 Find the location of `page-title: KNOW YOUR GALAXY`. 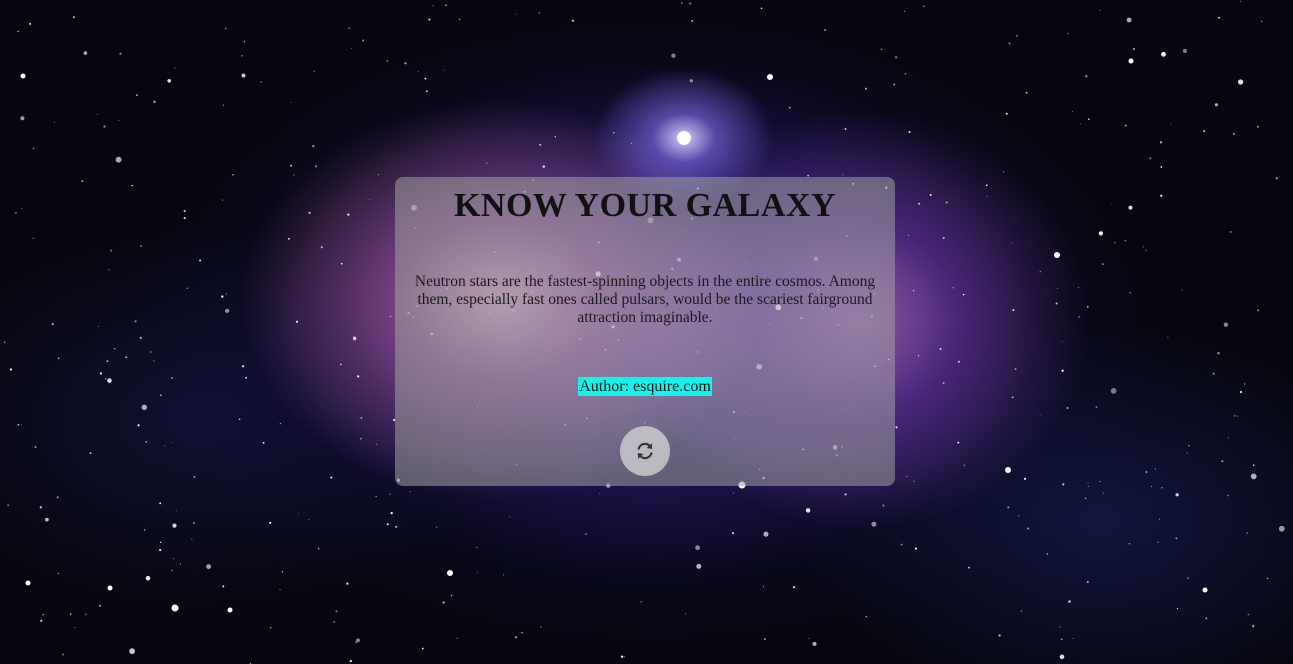

page-title: KNOW YOUR GALAXY is located at coordinates (645, 205).